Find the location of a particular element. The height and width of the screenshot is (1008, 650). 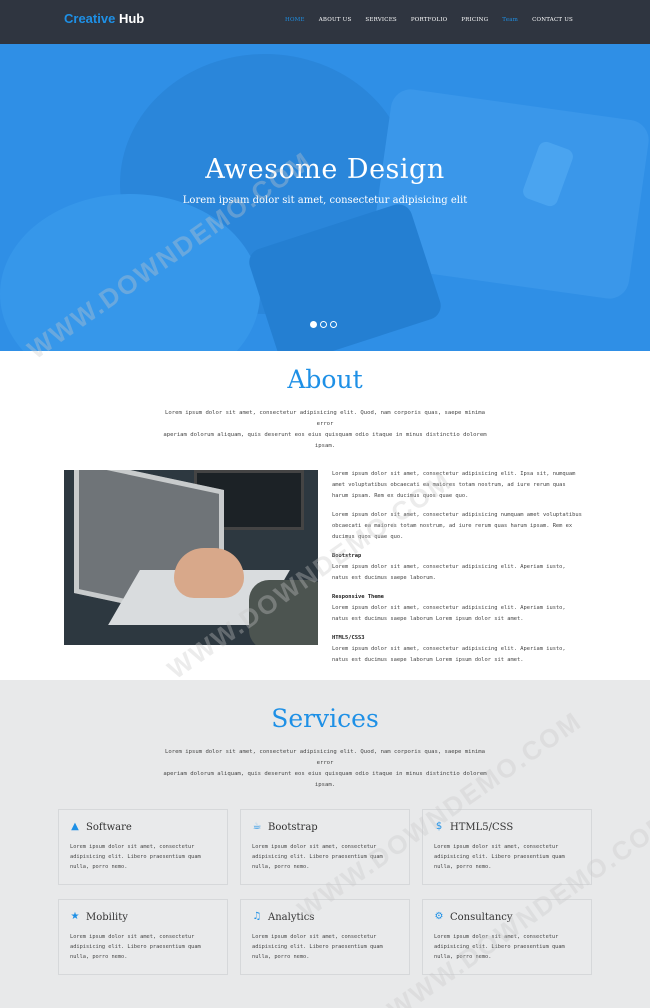

laptop-photo is located at coordinates (191, 557).